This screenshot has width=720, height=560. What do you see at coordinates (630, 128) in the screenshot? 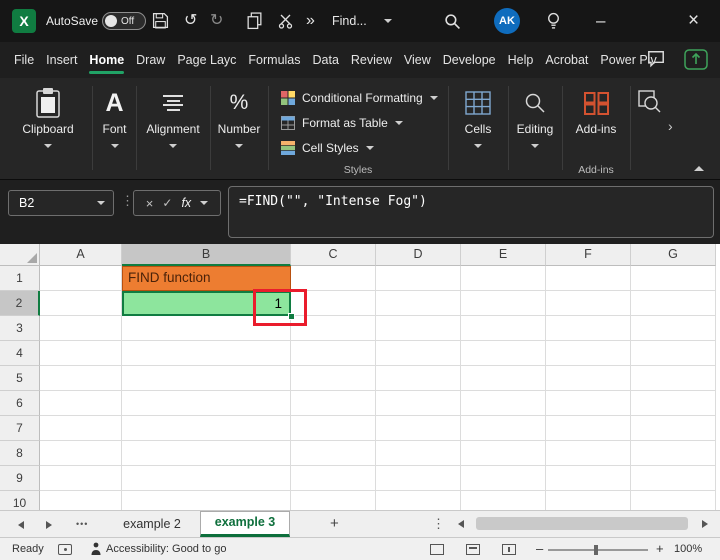
I see `group-separator` at bounding box center [630, 128].